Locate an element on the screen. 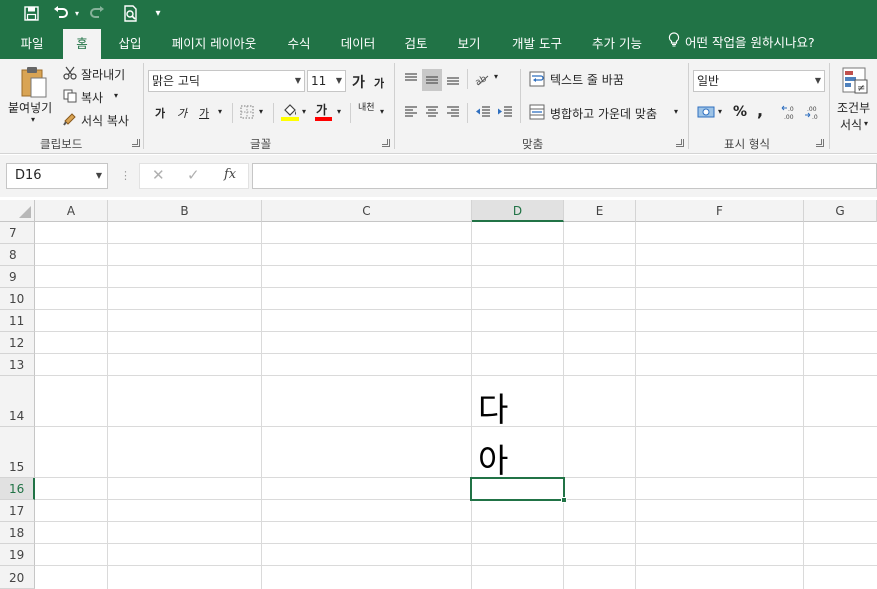  insert-function-button: fx is located at coordinates (230, 174).